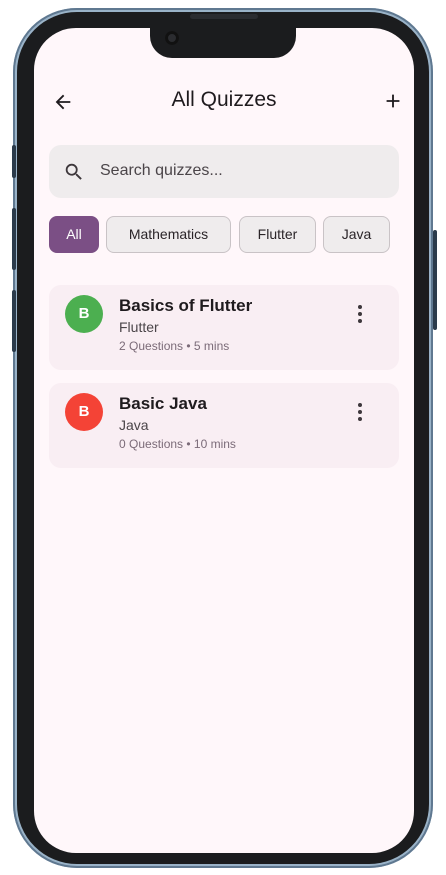 The height and width of the screenshot is (875, 446). Describe the element at coordinates (224, 16) in the screenshot. I see `speaker` at that location.